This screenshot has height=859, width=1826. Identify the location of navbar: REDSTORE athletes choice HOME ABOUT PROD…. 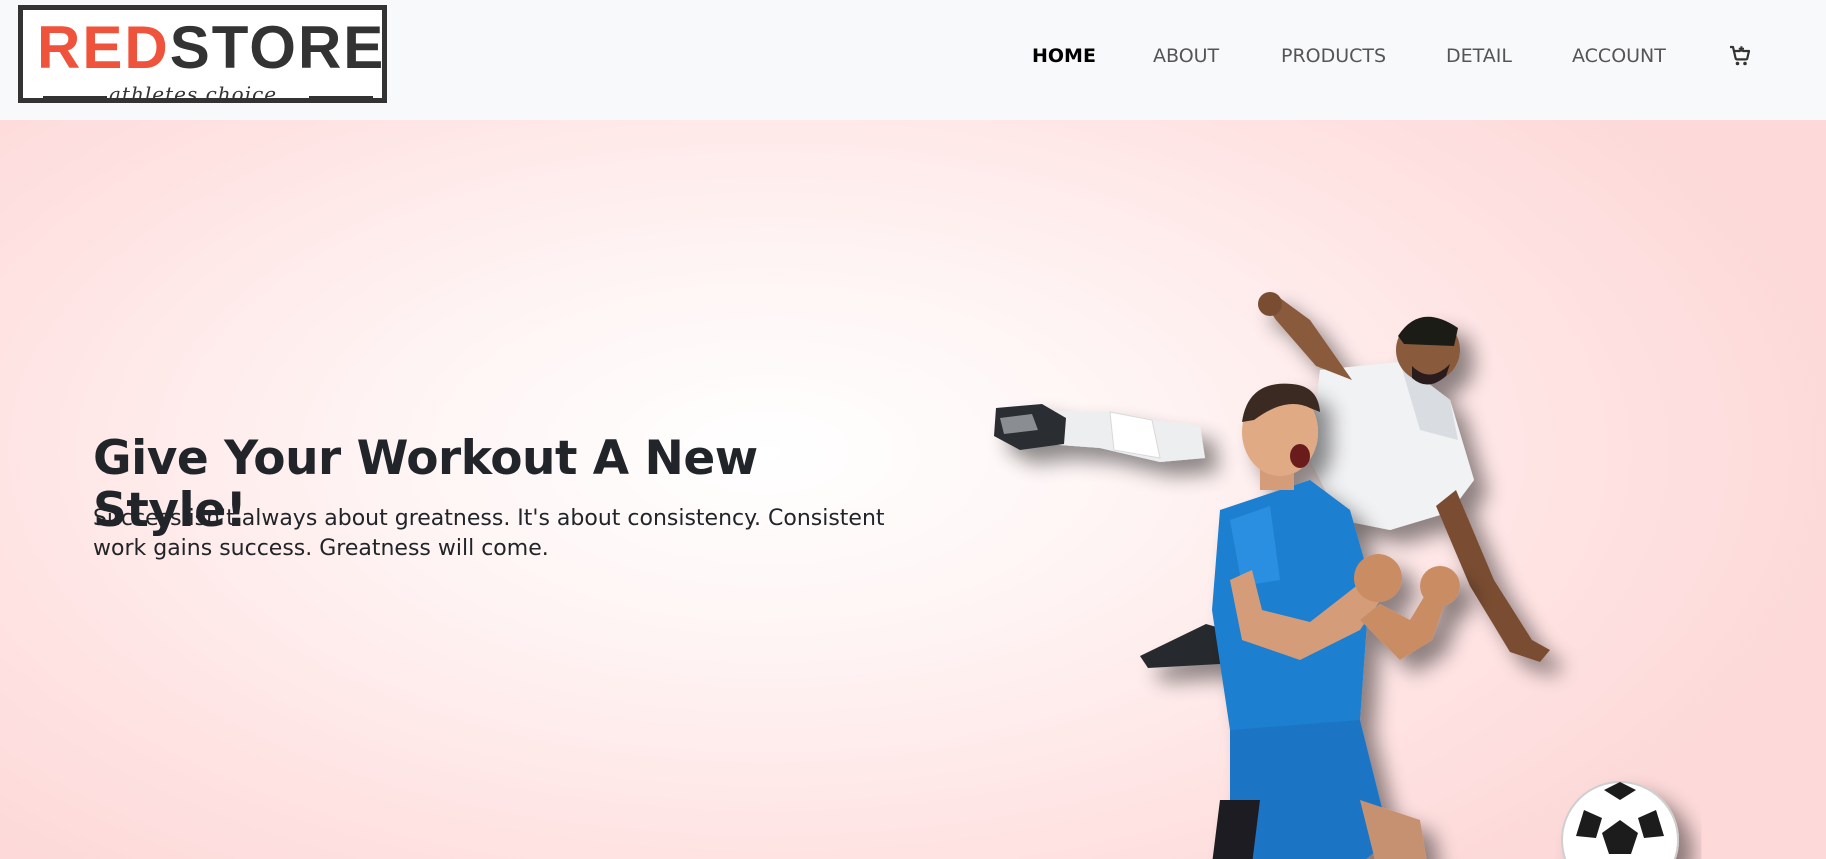
(913, 60).